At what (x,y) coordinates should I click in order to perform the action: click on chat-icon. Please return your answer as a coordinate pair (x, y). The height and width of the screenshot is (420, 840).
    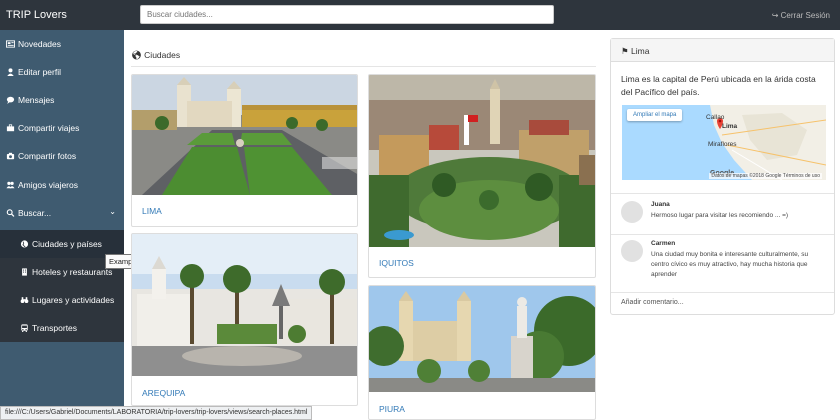
    Looking at the image, I should click on (10, 100).